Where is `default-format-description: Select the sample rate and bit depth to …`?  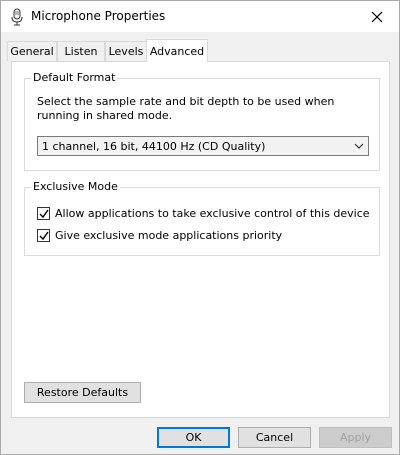 default-format-description: Select the sample rate and bit depth to … is located at coordinates (186, 108).